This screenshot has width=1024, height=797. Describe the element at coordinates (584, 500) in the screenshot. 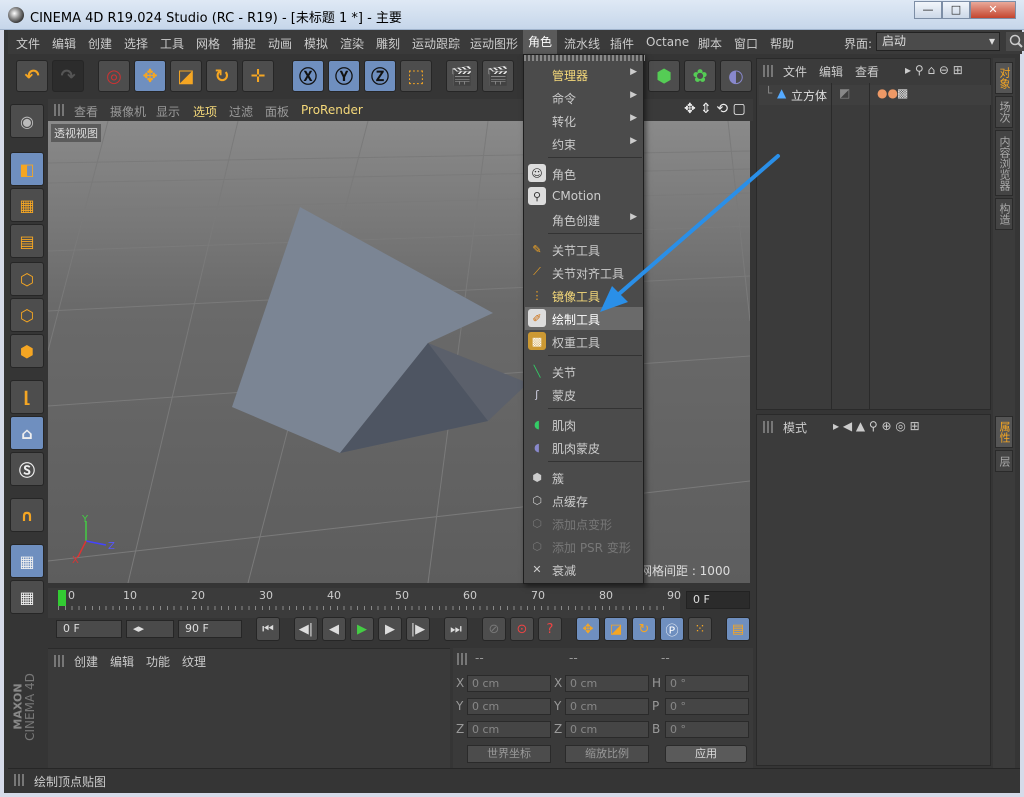

I see `menu-item-point-cache: ⬡ 点缓存` at that location.